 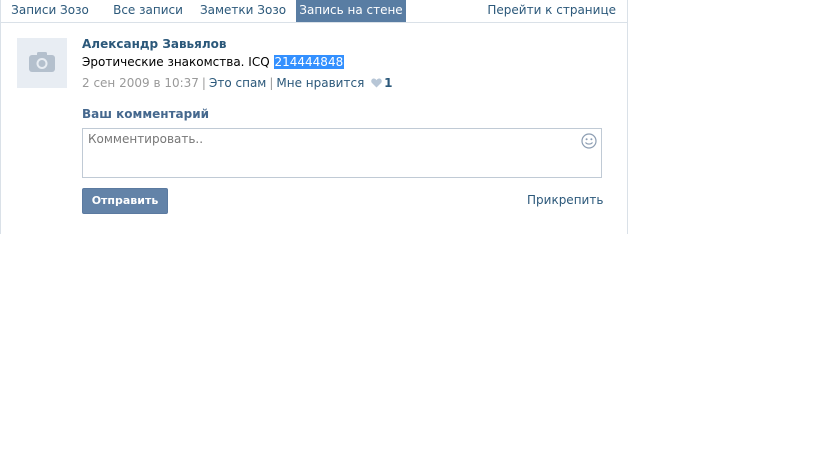 I want to click on comment-box, so click(x=342, y=154).